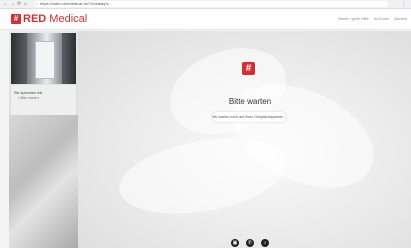  I want to click on participant-photo, so click(43, 58).